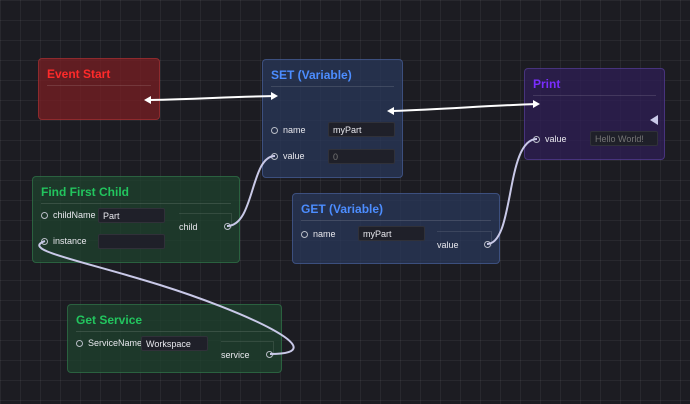 Image resolution: width=690 pixels, height=404 pixels. What do you see at coordinates (131, 241) in the screenshot?
I see `instance-field` at bounding box center [131, 241].